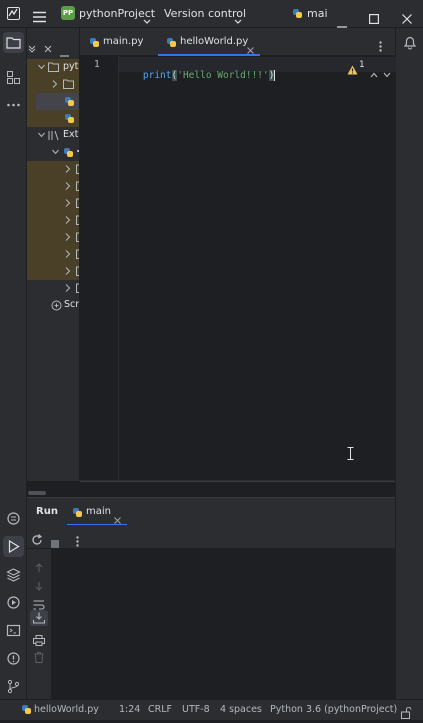 This screenshot has height=723, width=423. What do you see at coordinates (196, 709) in the screenshot?
I see `status-encoding: UTF-8` at bounding box center [196, 709].